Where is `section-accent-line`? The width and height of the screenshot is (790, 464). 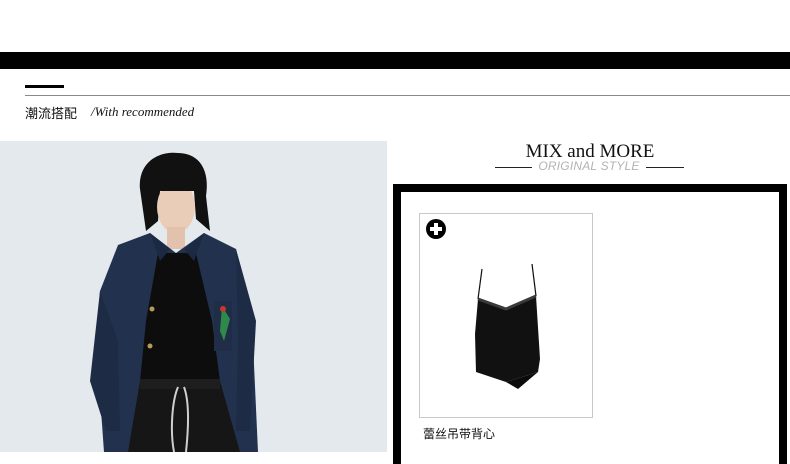 section-accent-line is located at coordinates (44, 86).